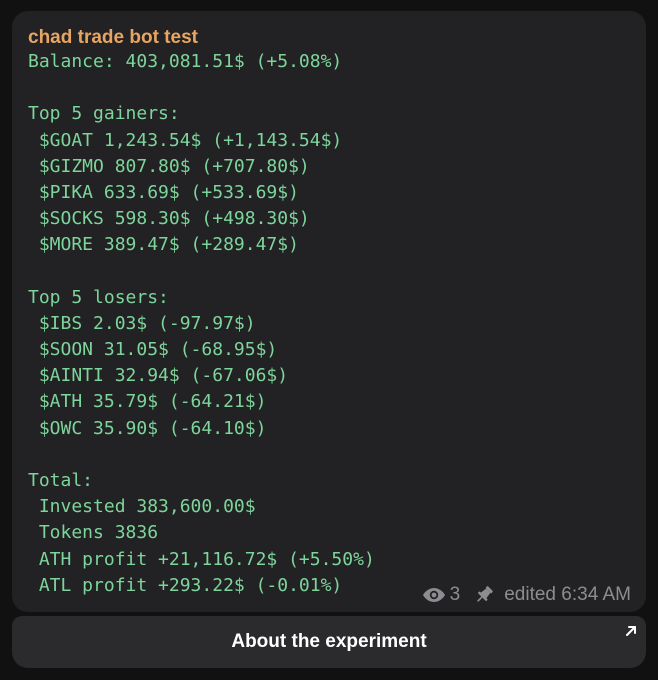 The width and height of the screenshot is (658, 680). What do you see at coordinates (455, 594) in the screenshot?
I see `view-count: 3` at bounding box center [455, 594].